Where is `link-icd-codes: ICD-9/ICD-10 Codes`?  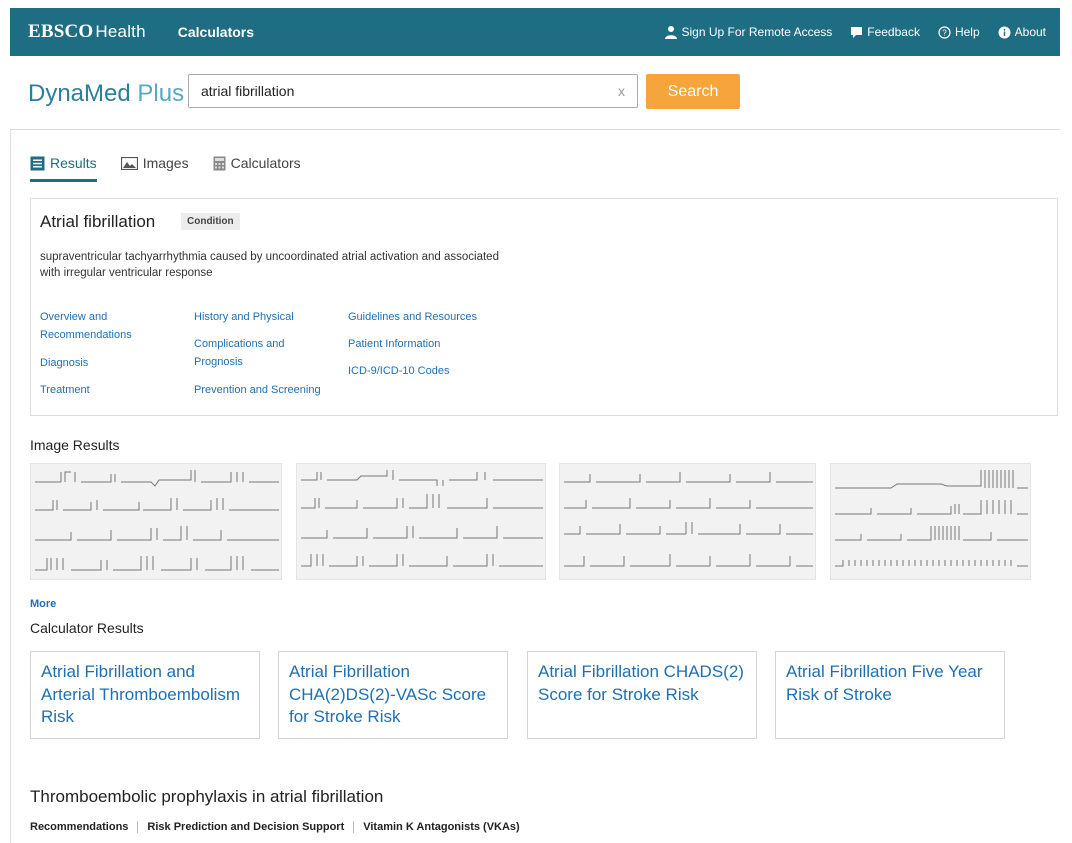 link-icd-codes: ICD-9/ICD-10 Codes is located at coordinates (398, 371).